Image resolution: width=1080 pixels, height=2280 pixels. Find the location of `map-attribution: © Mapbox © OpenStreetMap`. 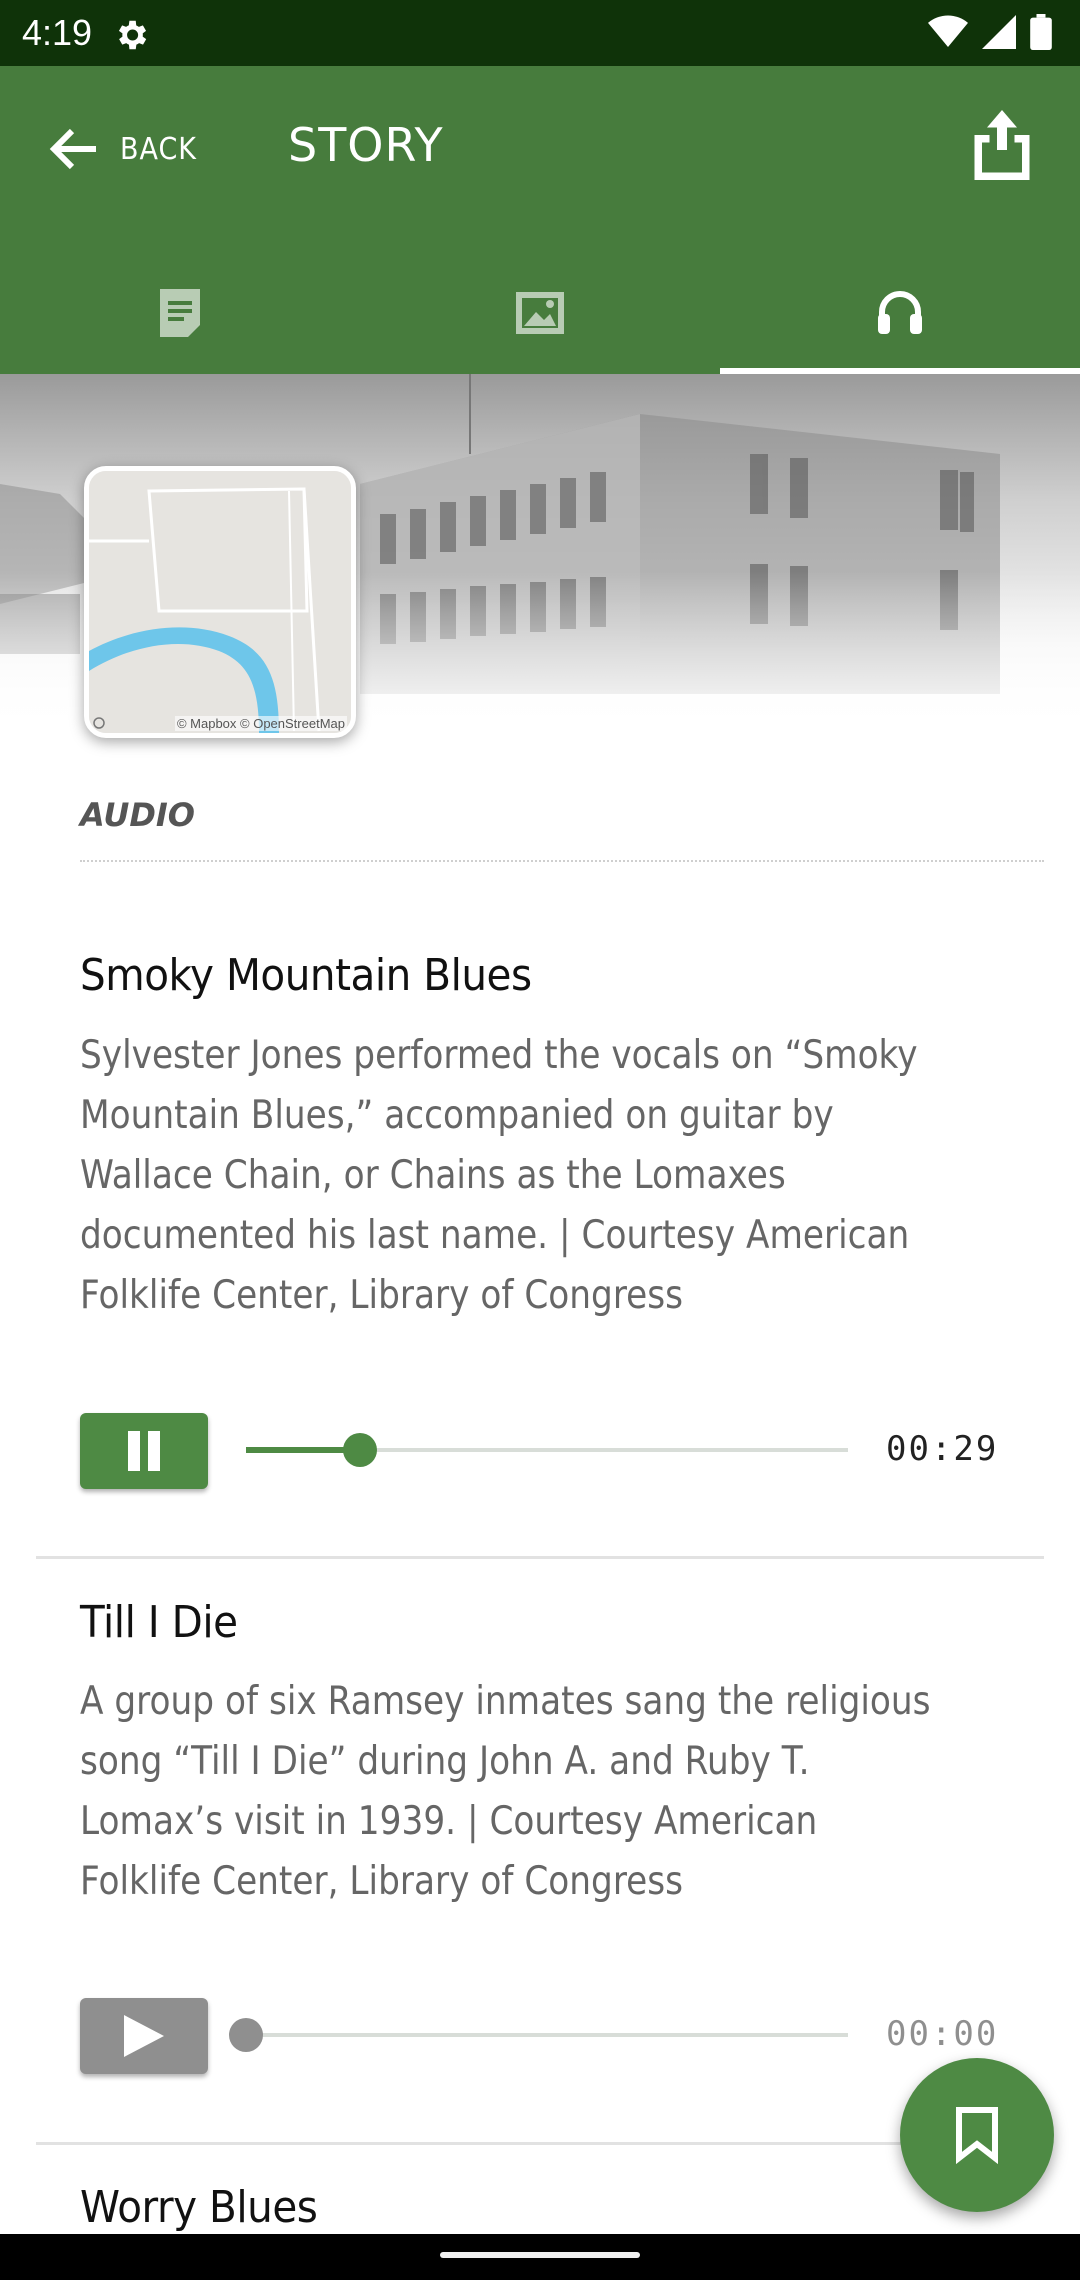

map-attribution: © Mapbox © OpenStreetMap is located at coordinates (260, 723).